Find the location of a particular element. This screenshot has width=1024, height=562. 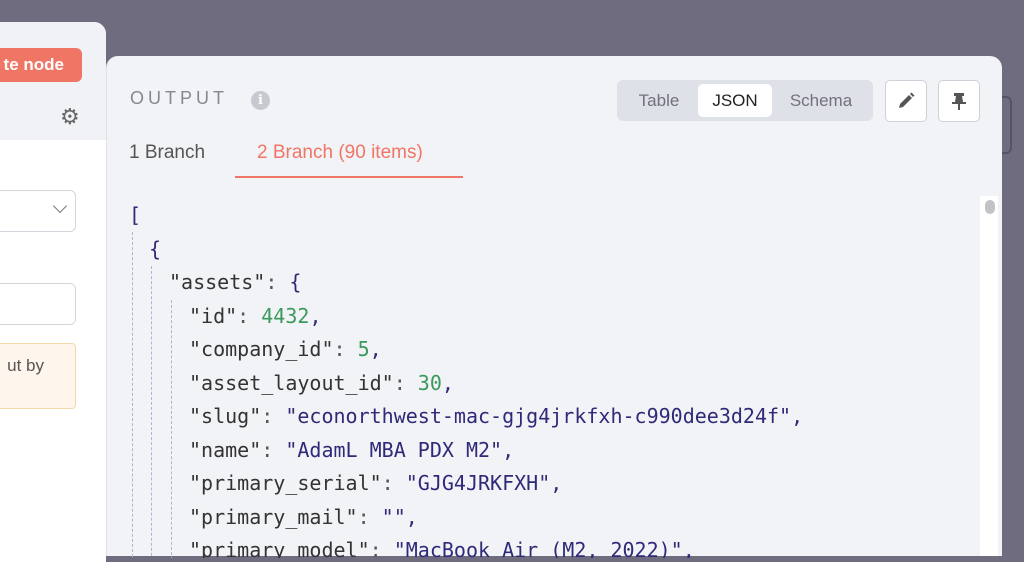

json-line: [ is located at coordinates (135, 215).